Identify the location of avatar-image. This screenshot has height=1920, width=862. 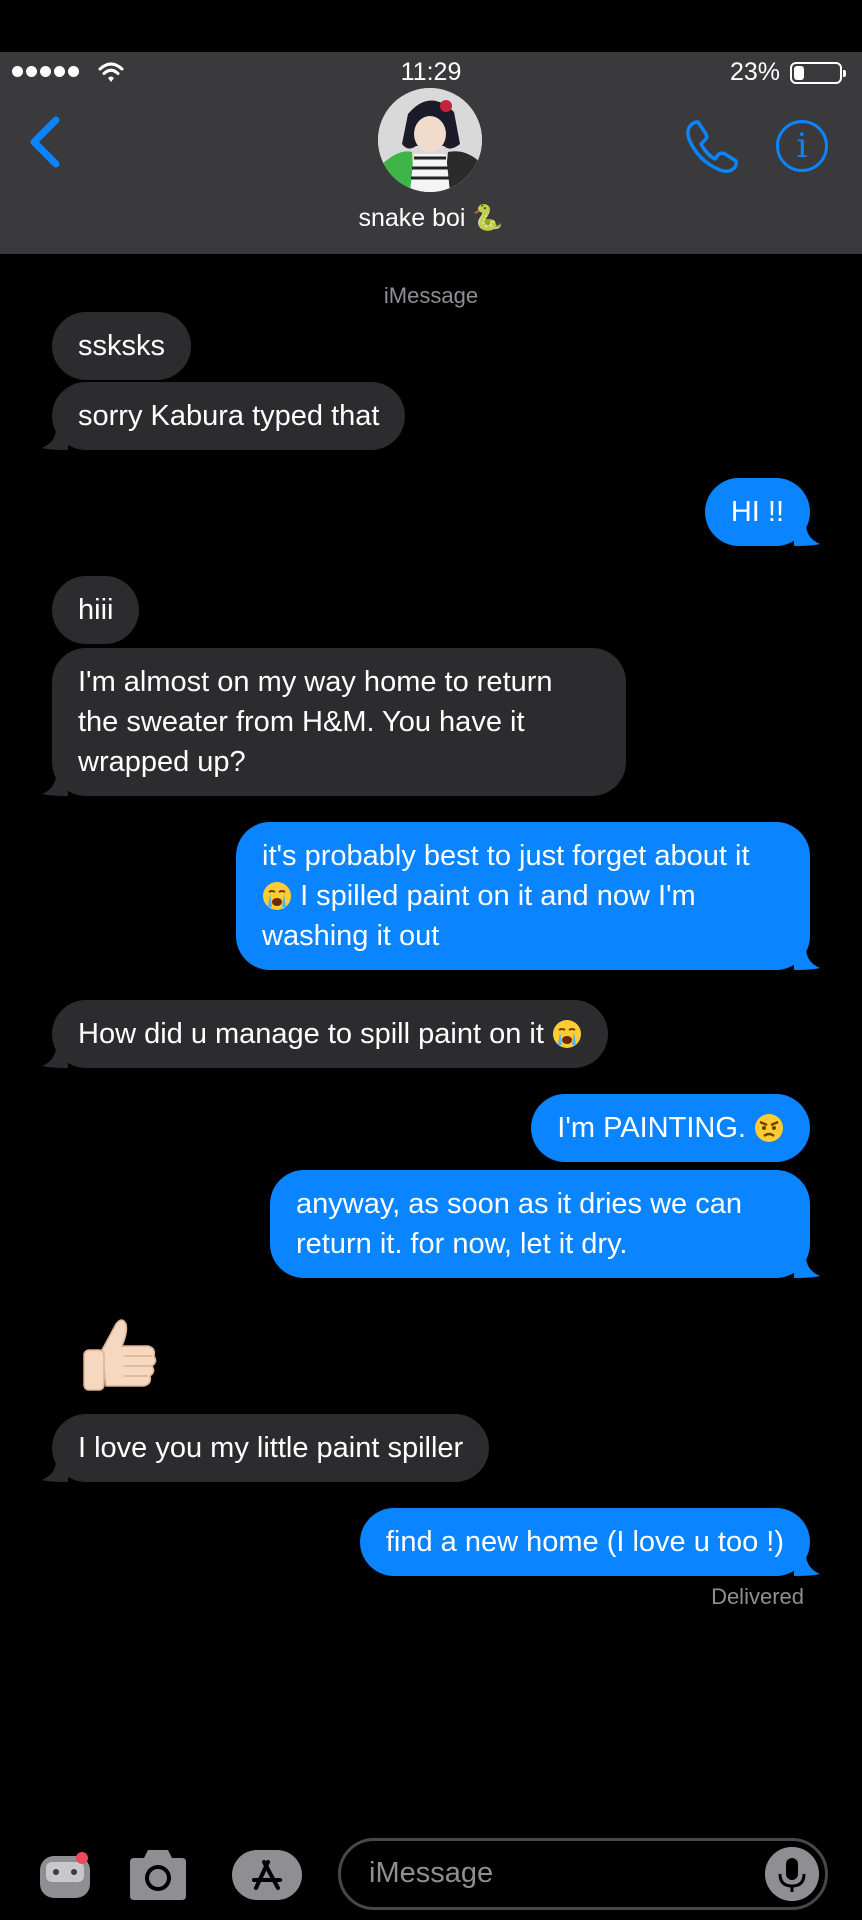
(430, 140).